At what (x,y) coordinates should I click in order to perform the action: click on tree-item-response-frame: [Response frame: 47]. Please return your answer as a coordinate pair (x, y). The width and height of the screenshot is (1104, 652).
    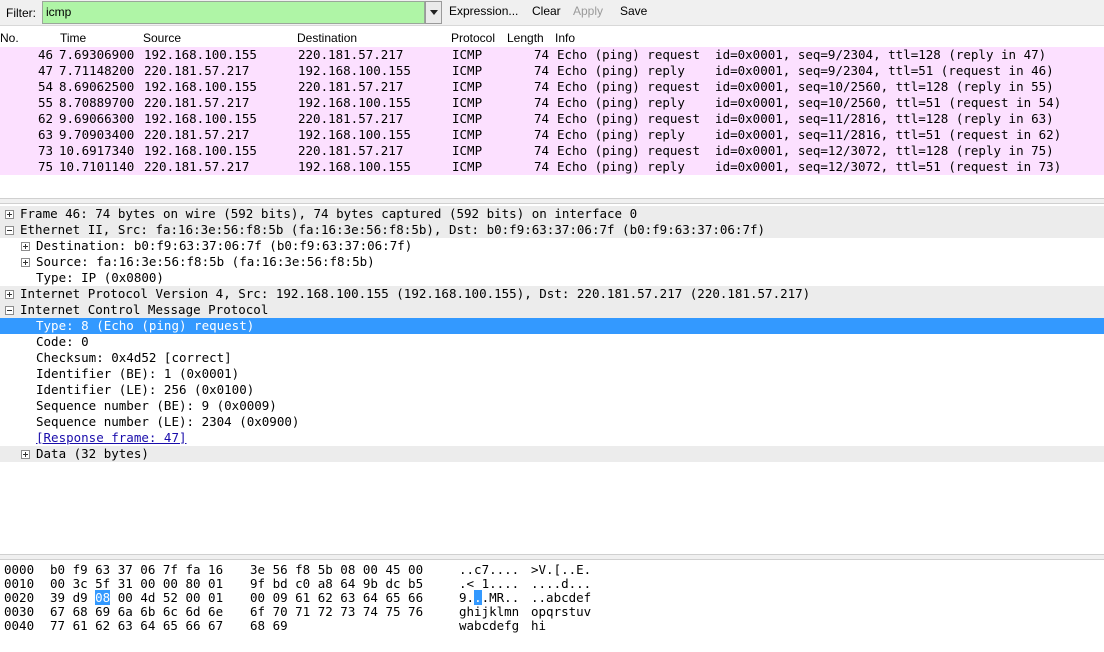
    Looking at the image, I should click on (552, 438).